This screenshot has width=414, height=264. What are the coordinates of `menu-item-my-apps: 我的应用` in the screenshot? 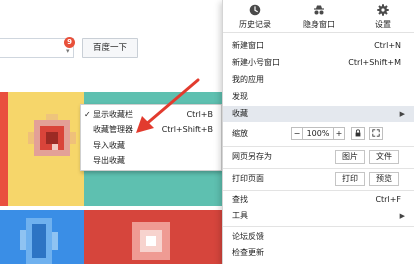 It's located at (318, 80).